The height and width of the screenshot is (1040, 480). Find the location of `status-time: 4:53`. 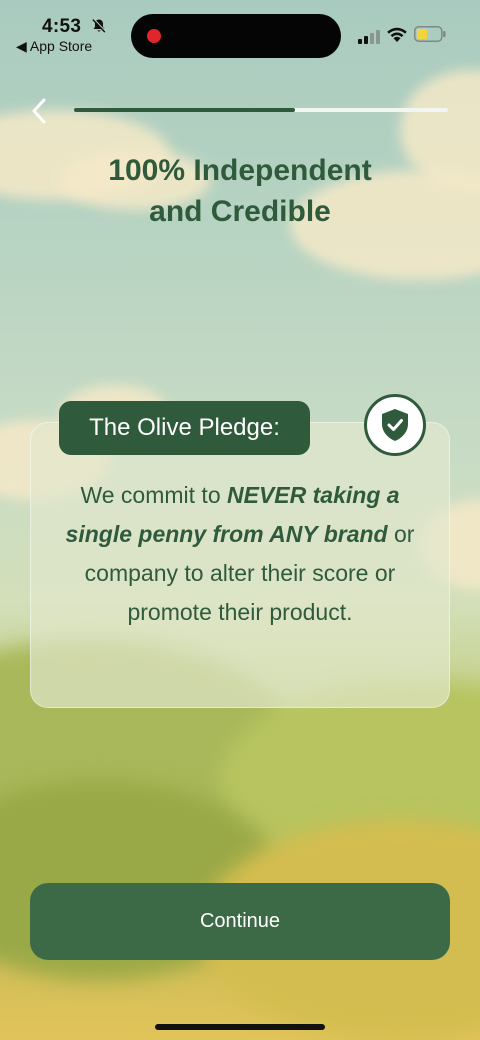

status-time: 4:53 is located at coordinates (62, 26).